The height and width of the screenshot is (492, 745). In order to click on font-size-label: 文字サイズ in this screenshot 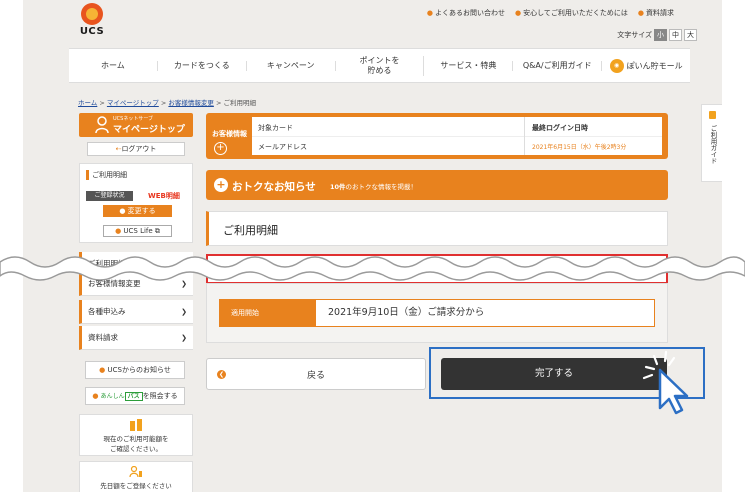, I will do `click(634, 35)`.